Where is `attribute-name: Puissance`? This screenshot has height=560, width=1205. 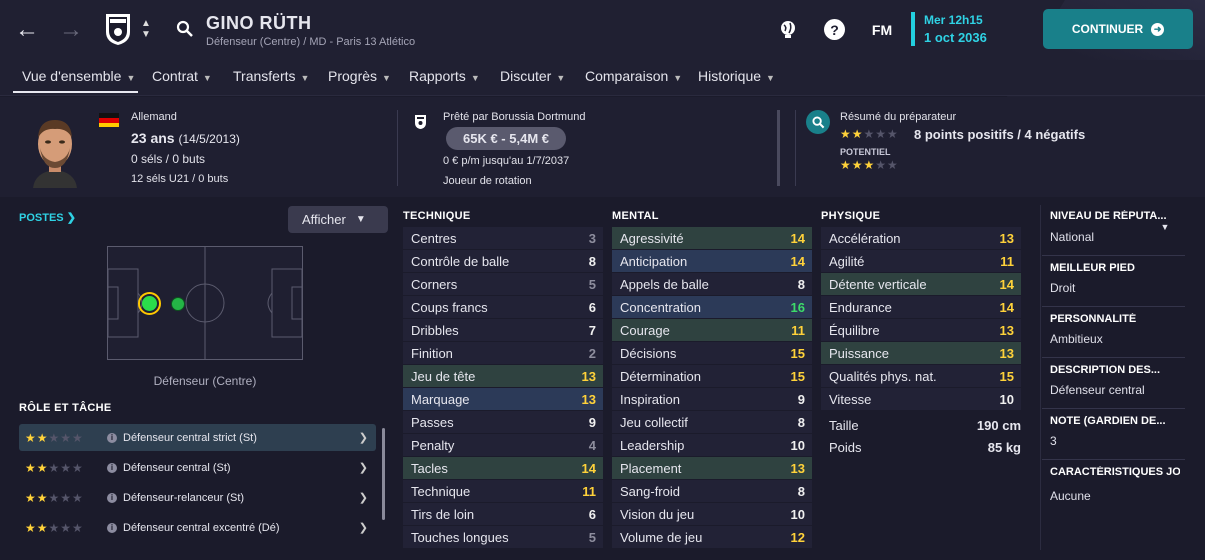
attribute-name: Puissance is located at coordinates (859, 353).